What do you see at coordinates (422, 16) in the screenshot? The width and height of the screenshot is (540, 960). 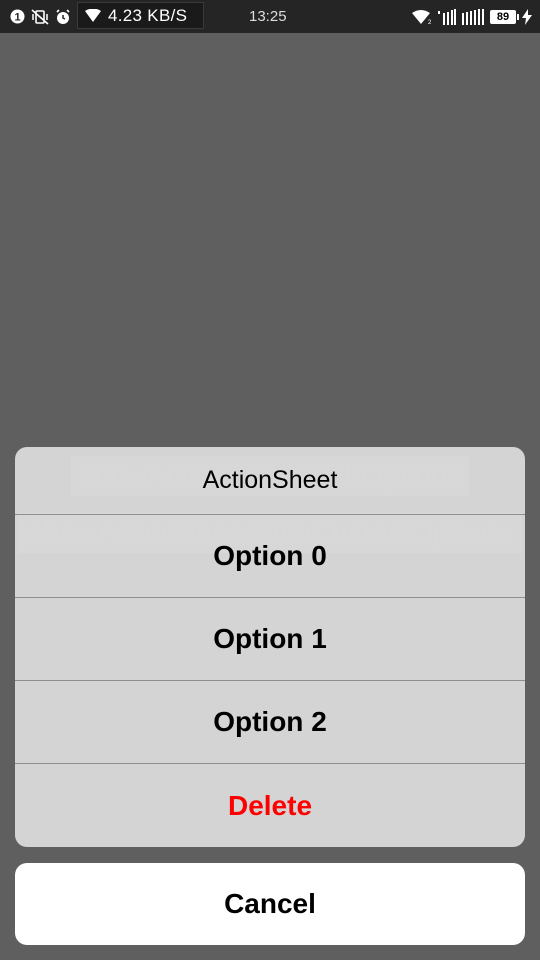 I see `wifi-icon: 2` at bounding box center [422, 16].